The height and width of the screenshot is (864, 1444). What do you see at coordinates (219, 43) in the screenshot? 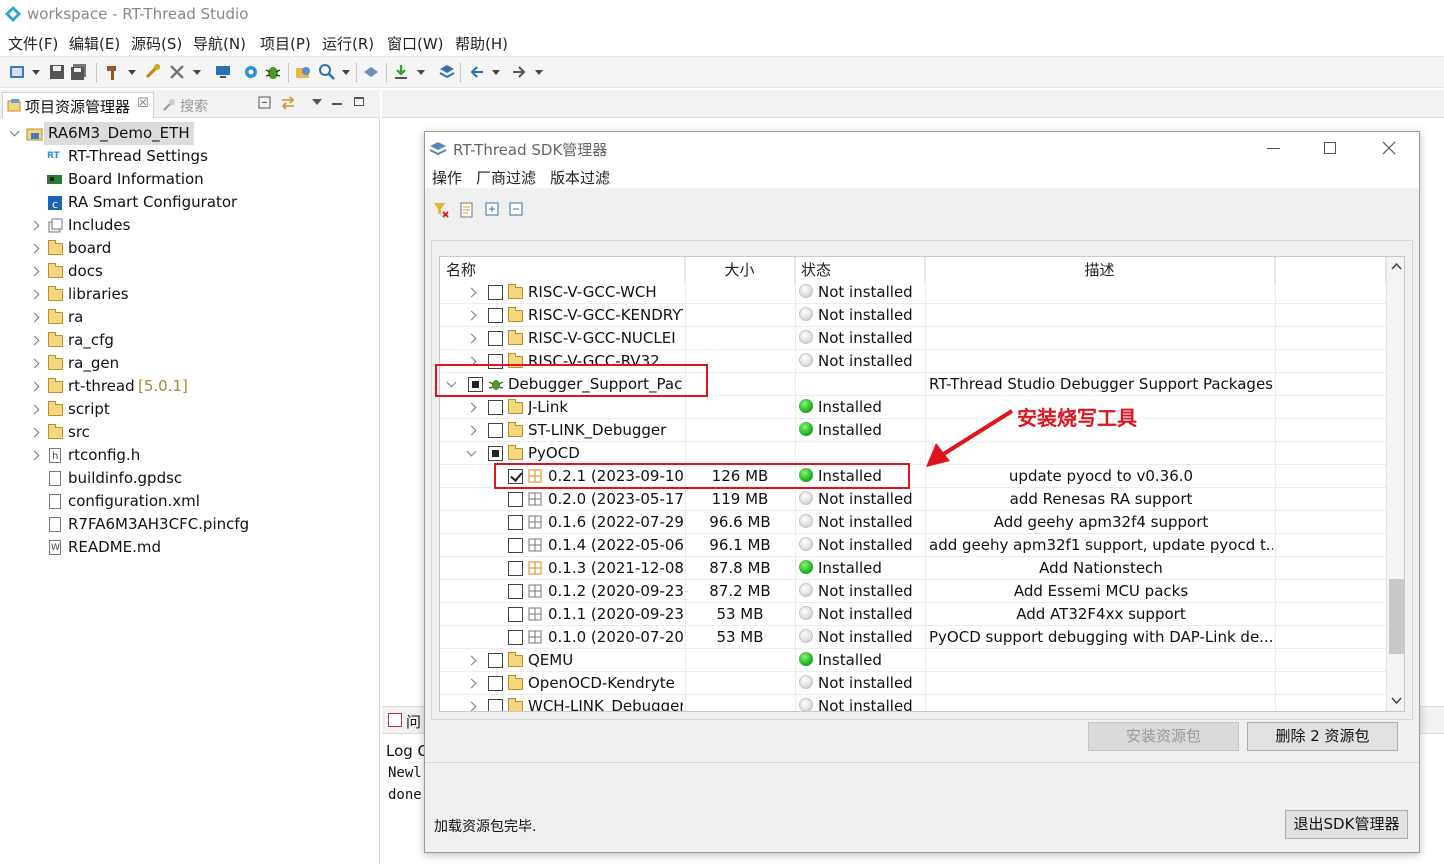
I see `menu-navigate: 导航(N)` at bounding box center [219, 43].